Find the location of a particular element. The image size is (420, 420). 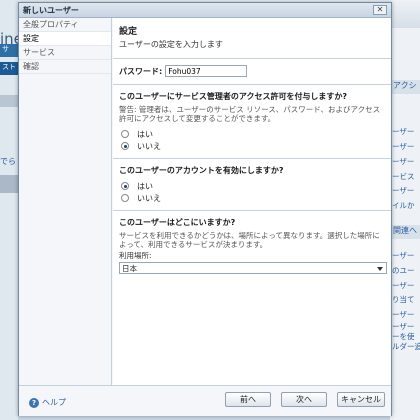

dialog-footer: ? ヘルプ 前へ 次へ キャンセル is located at coordinates (205, 400).